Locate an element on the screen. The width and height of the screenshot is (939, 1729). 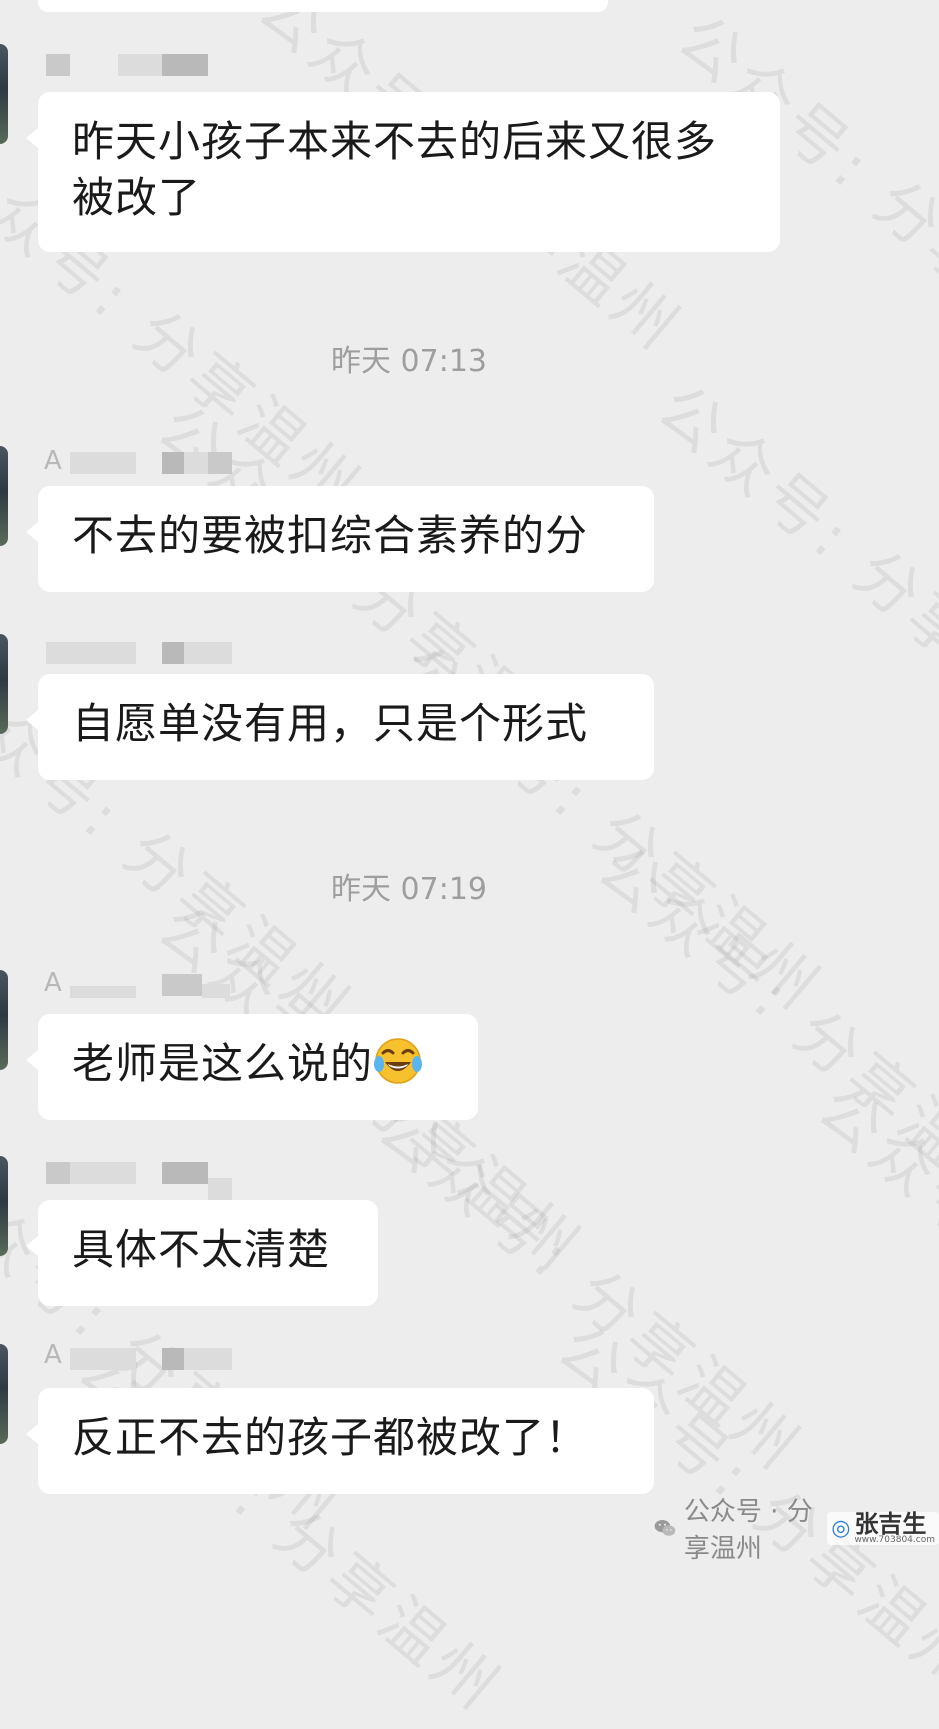
footer-label: 公众号 · 分享温州 is located at coordinates (748, 1530).